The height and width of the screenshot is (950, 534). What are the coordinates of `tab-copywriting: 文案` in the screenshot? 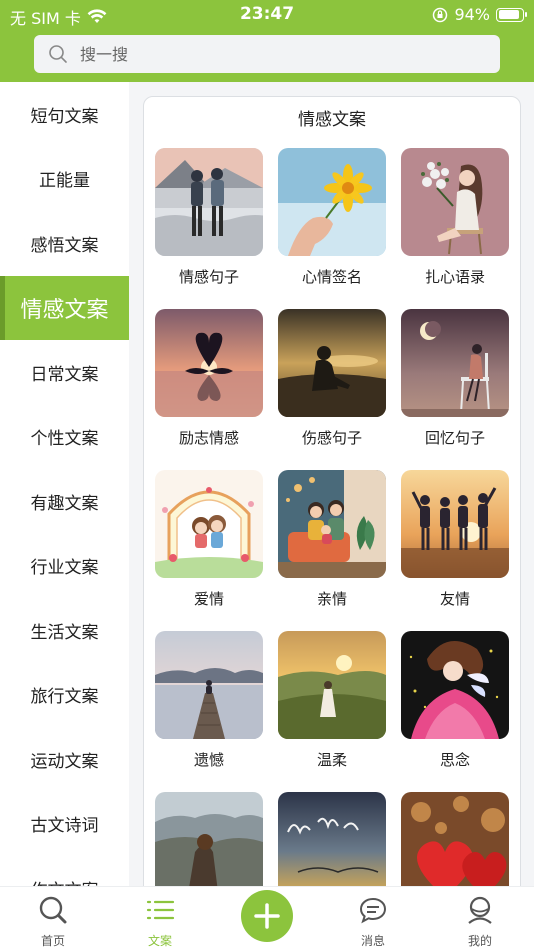 It's located at (160, 918).